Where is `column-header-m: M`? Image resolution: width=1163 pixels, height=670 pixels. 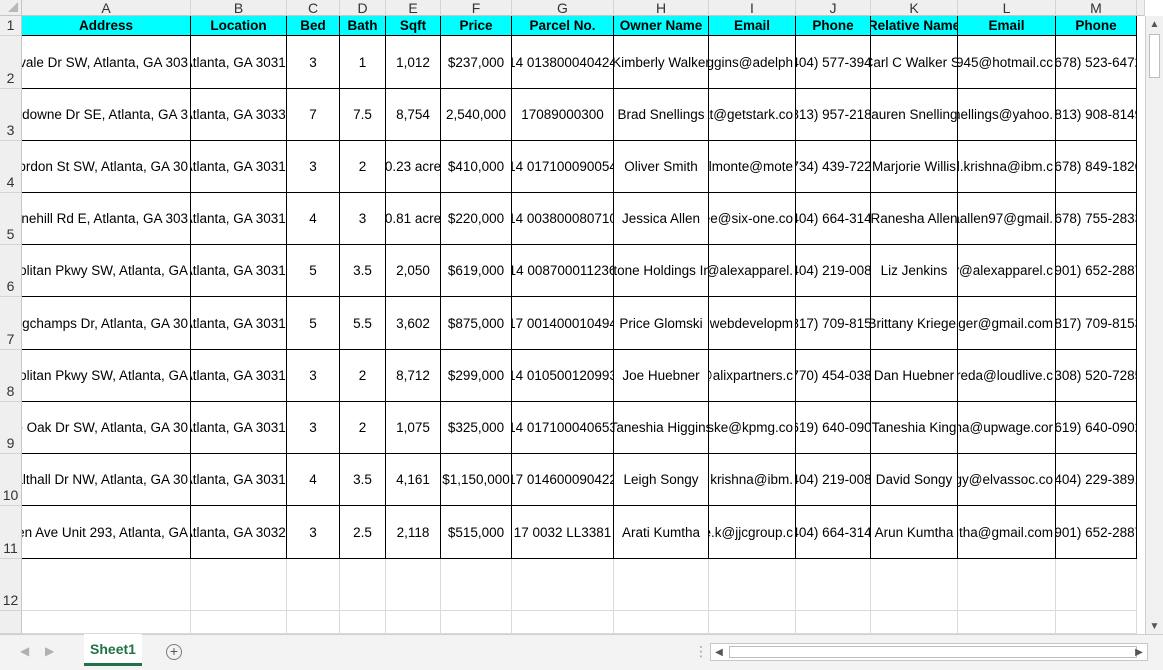 column-header-m: M is located at coordinates (1096, 8).